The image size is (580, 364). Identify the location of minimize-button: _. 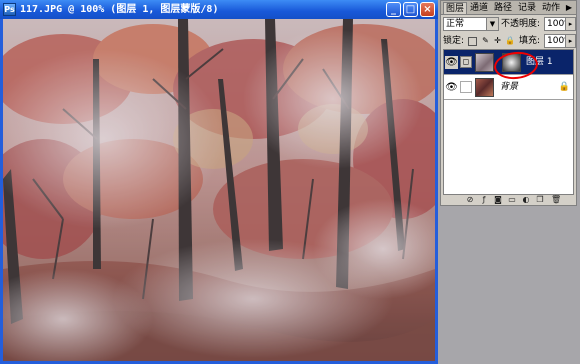
(393, 9).